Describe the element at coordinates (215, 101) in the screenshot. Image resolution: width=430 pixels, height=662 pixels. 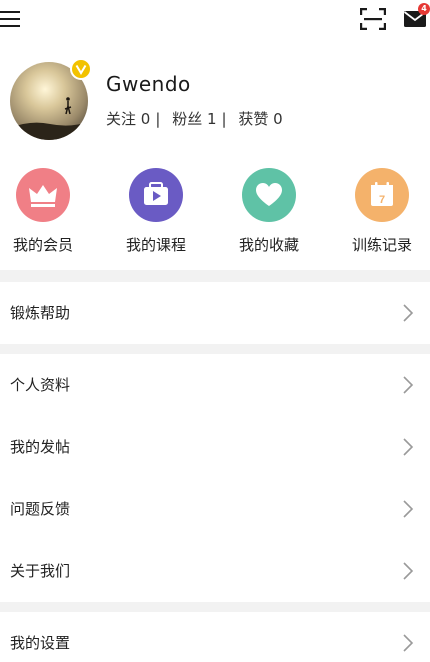
I see `profile-header: Gwendo 关注 0 | 粉丝 1 | 获赞 0` at that location.